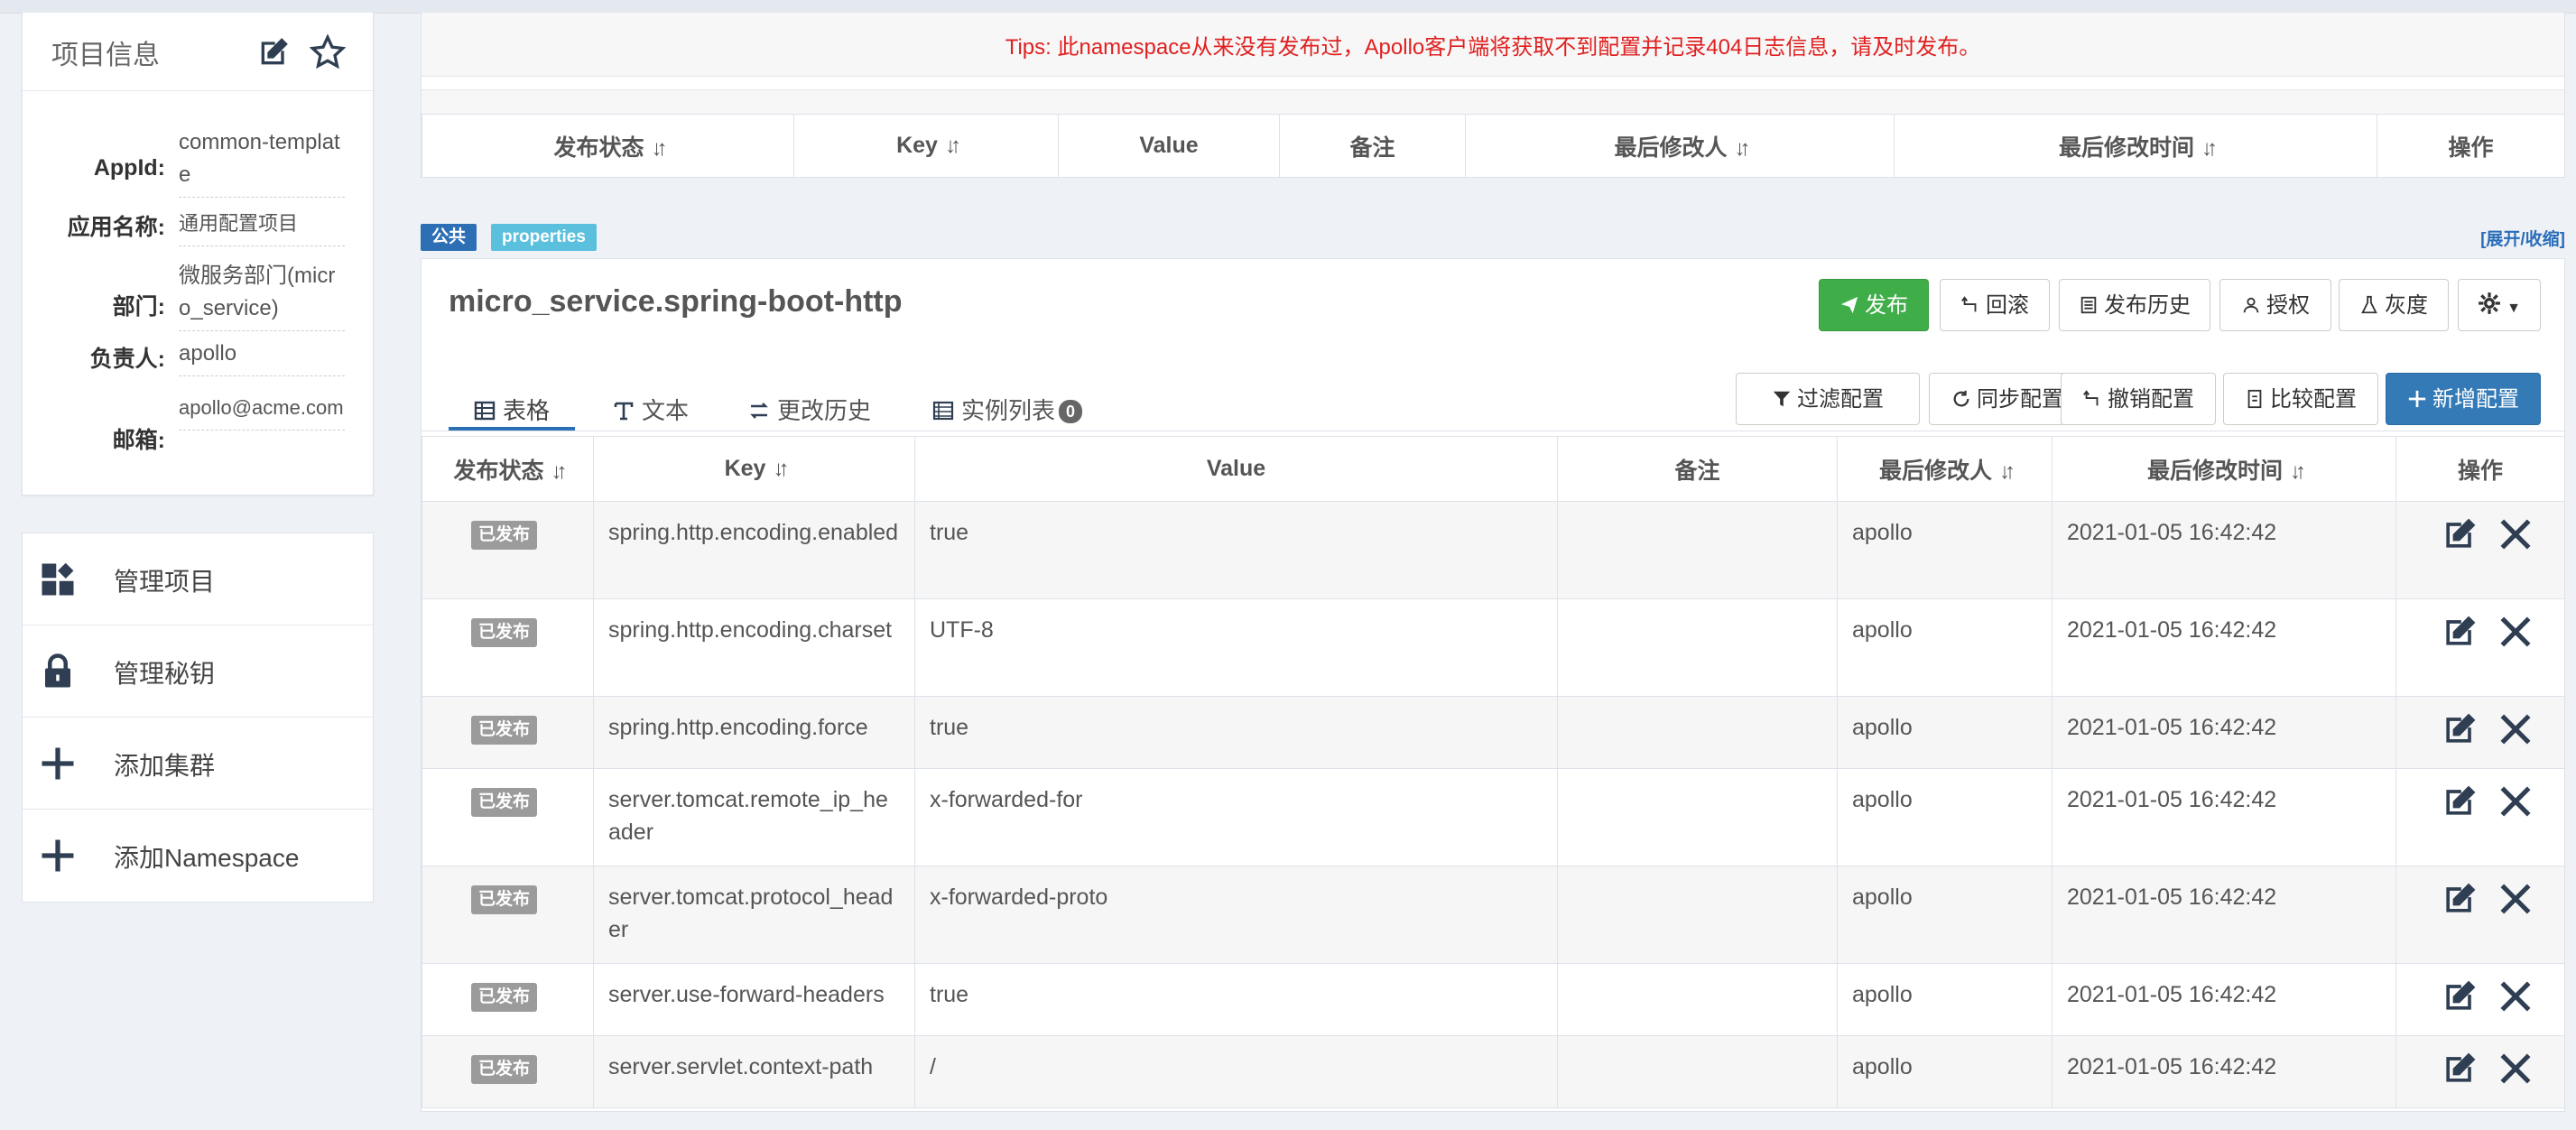  What do you see at coordinates (544, 237) in the screenshot?
I see `format-label: properties` at bounding box center [544, 237].